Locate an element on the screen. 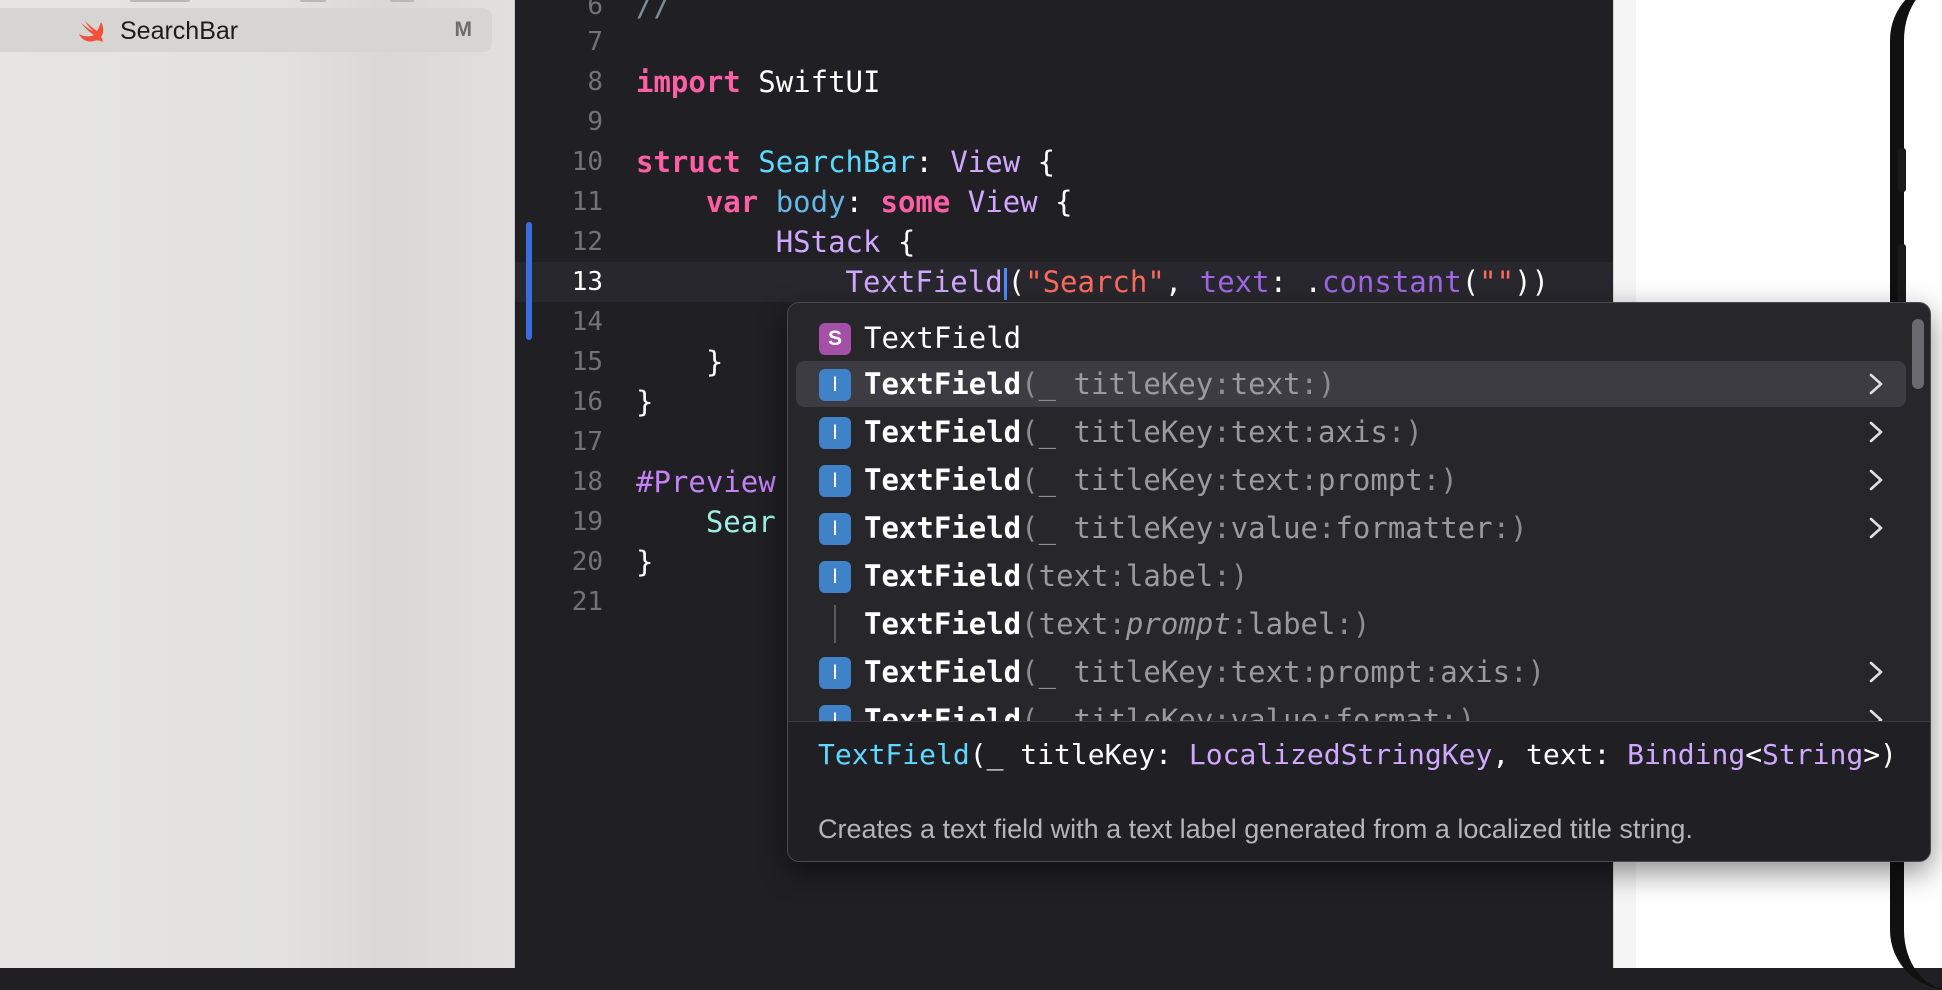  variant-branch-line is located at coordinates (835, 624).